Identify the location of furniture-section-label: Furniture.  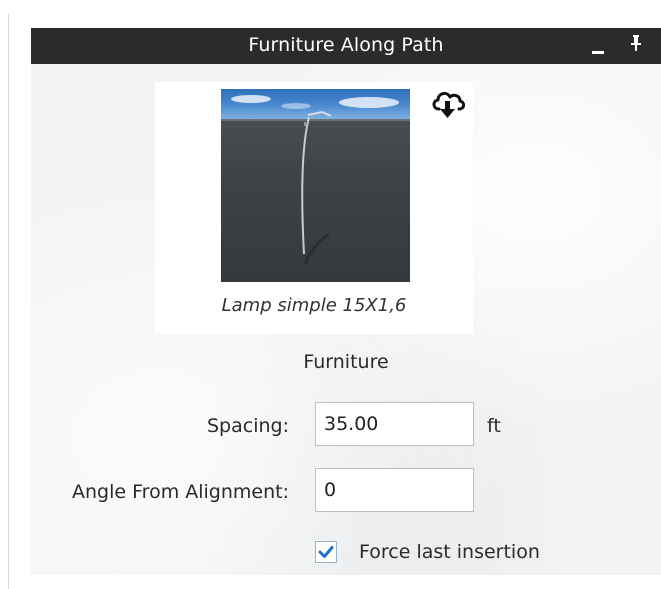
(346, 362).